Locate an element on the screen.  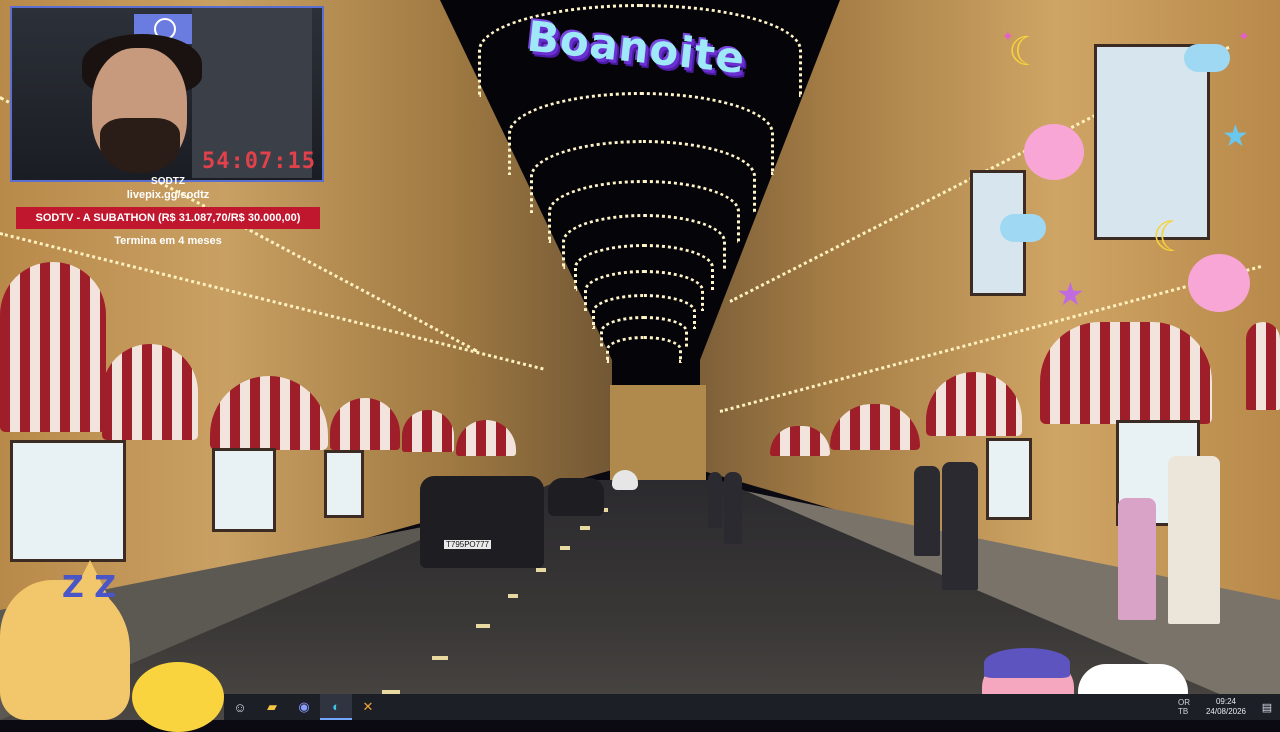
far-building is located at coordinates (658, 432).